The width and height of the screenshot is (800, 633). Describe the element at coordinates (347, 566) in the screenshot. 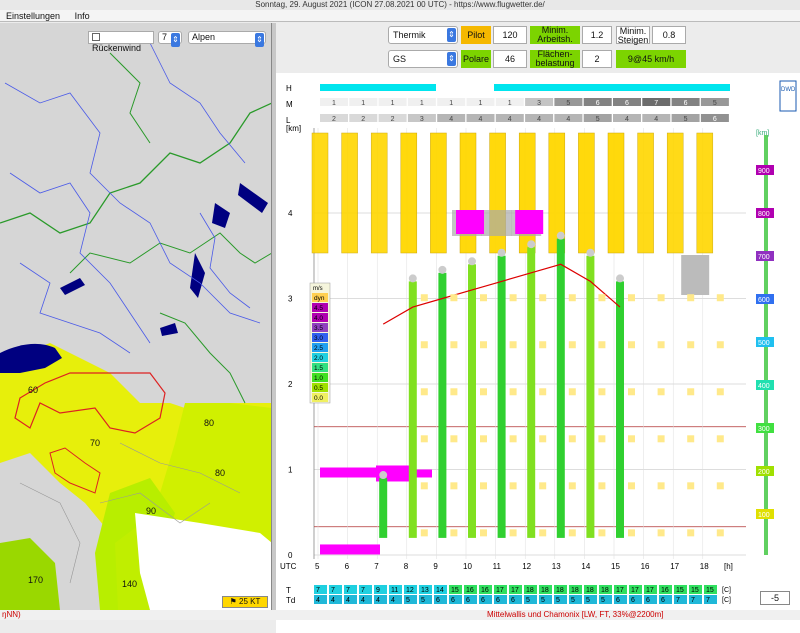

I see `x-tick-label: 6` at that location.